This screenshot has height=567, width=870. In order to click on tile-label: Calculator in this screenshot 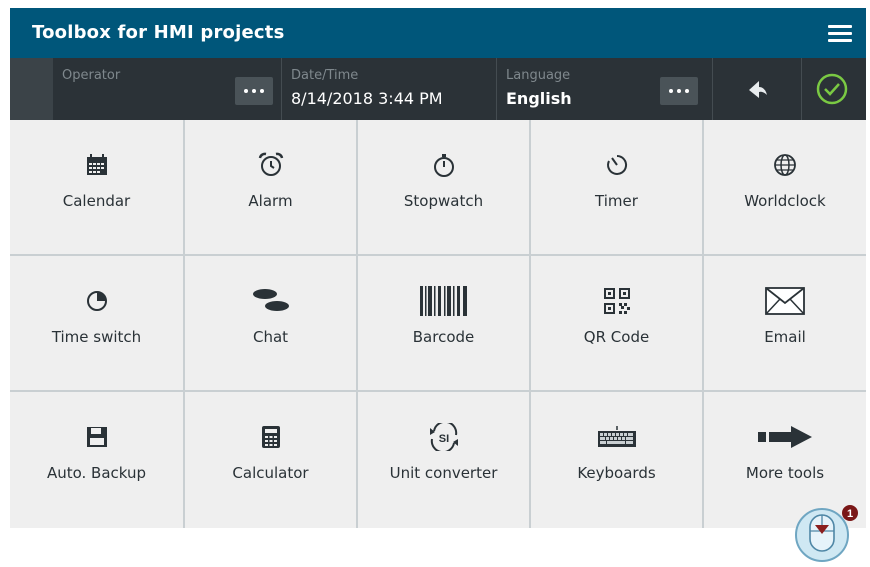, I will do `click(270, 473)`.